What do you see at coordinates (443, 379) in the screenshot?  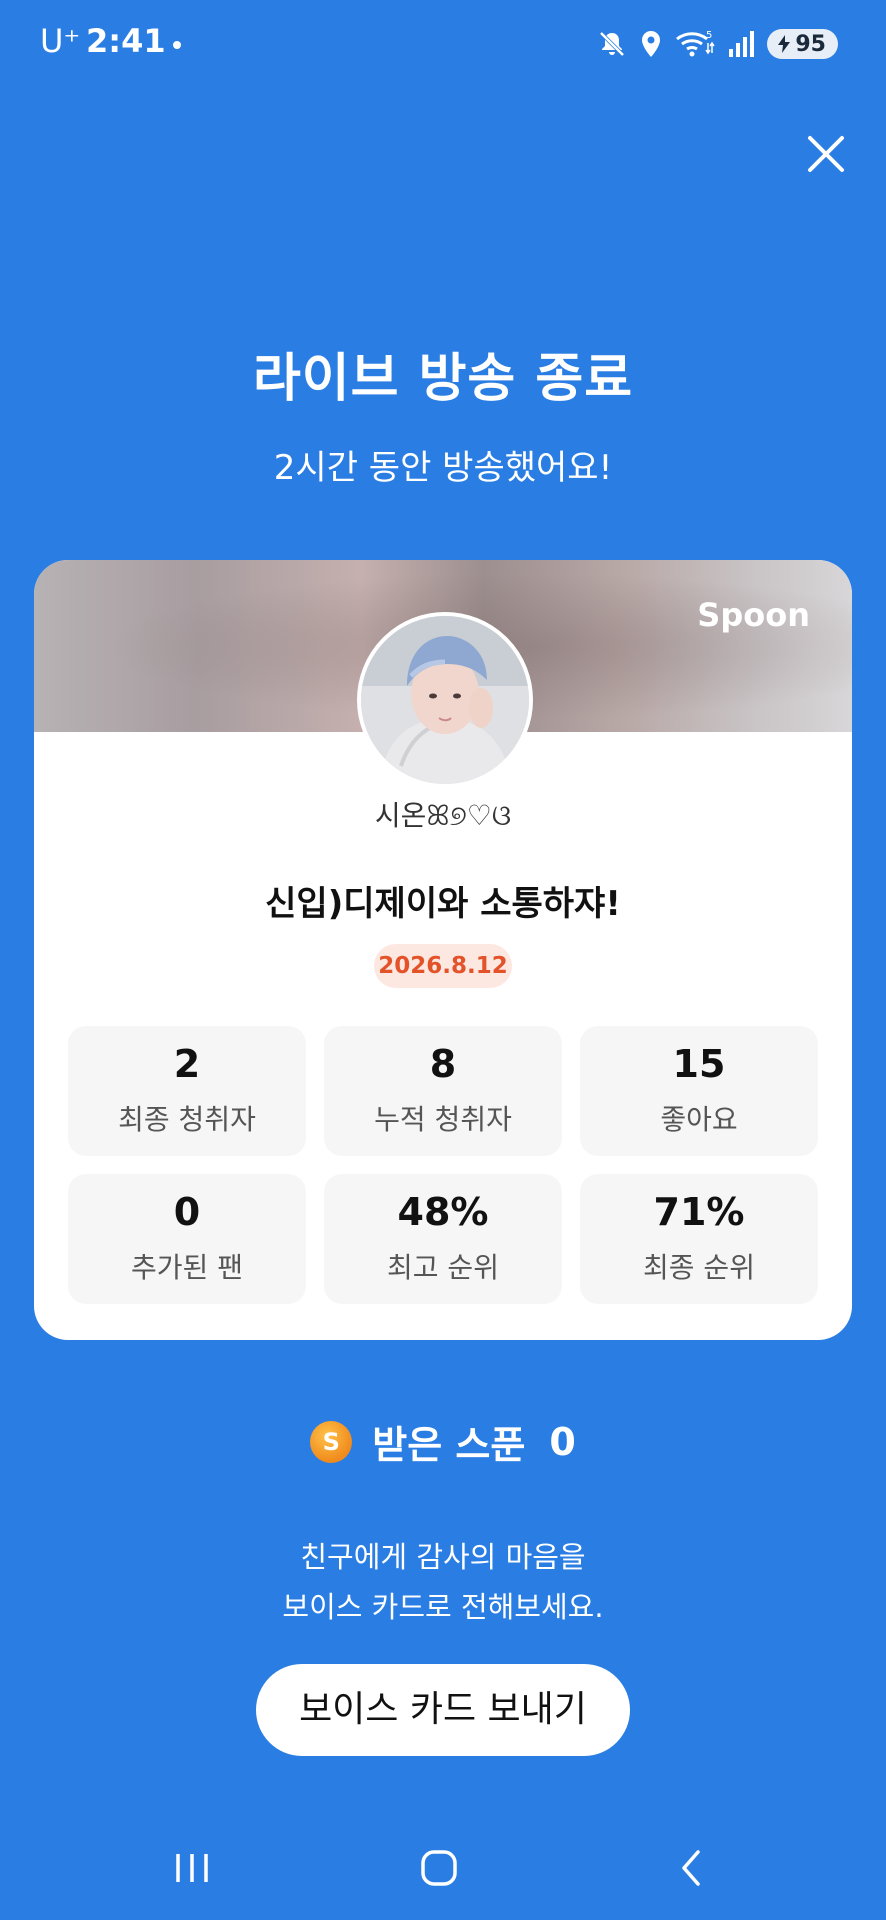 I see `page-title: 라이브 방송 종료` at bounding box center [443, 379].